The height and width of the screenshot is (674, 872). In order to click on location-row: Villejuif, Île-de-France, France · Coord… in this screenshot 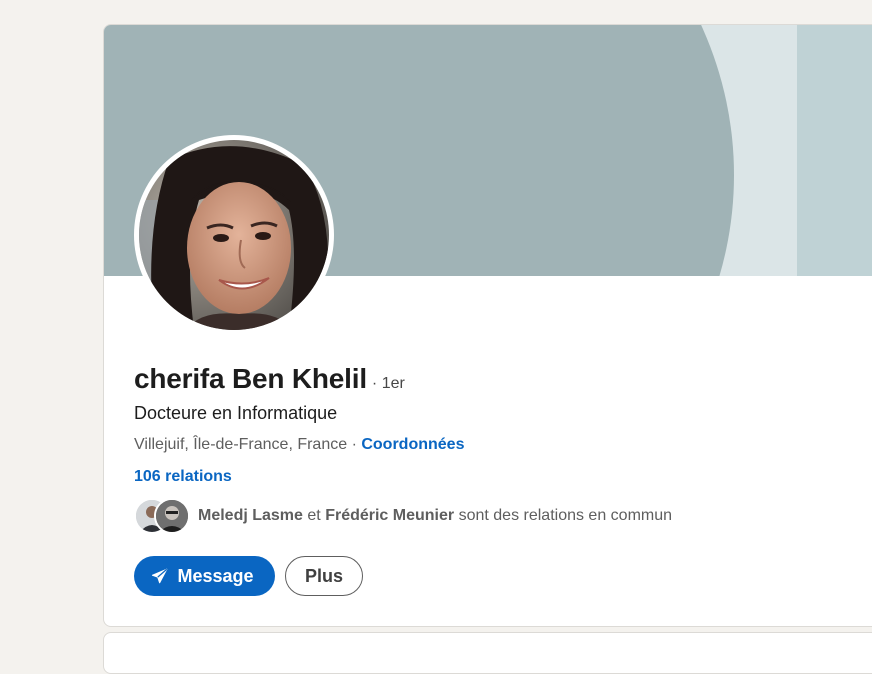, I will do `click(299, 445)`.